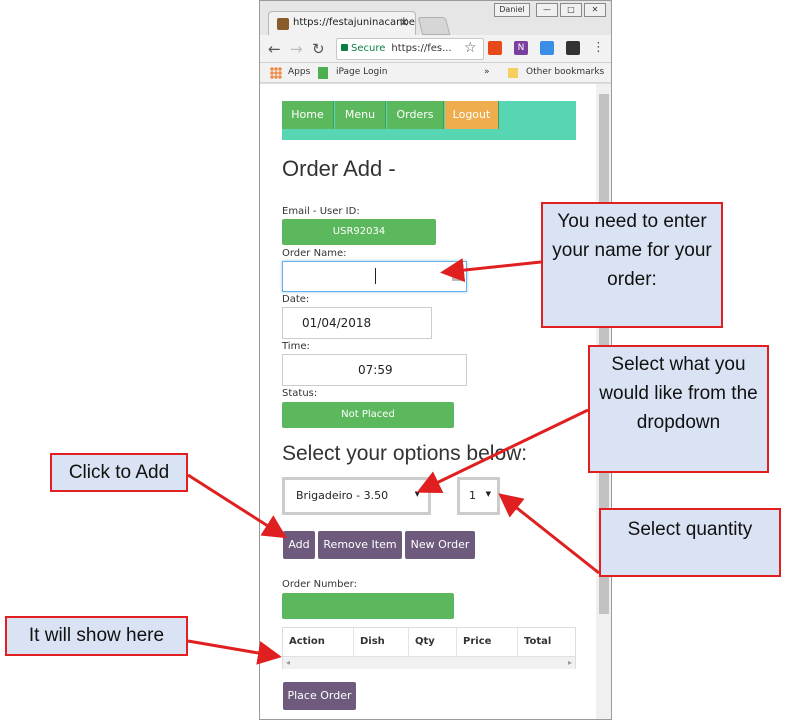 This screenshot has width=786, height=720. Describe the element at coordinates (360, 545) in the screenshot. I see `remove-item-button: Remove Item` at that location.